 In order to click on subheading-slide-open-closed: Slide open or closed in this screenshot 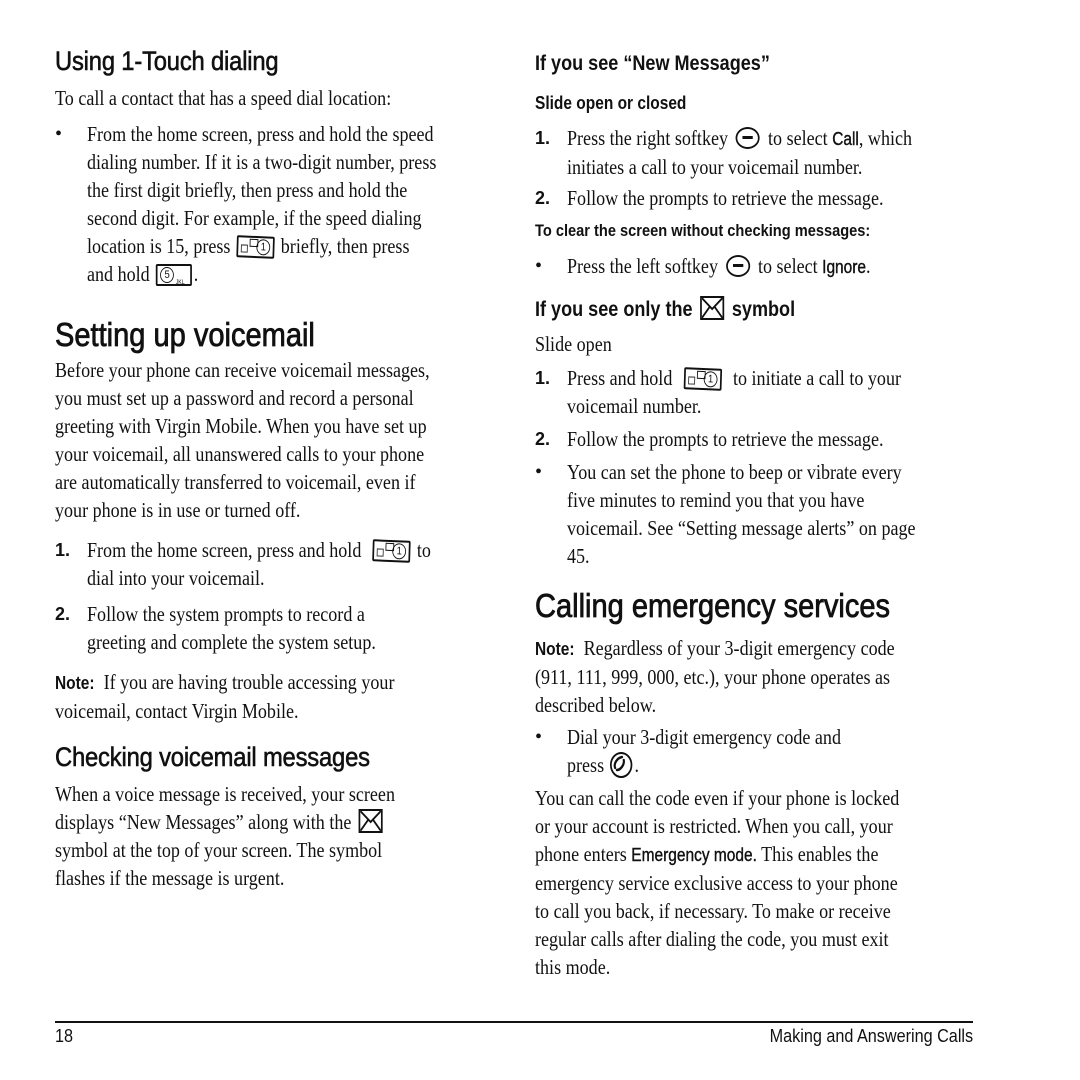, I will do `click(611, 103)`.